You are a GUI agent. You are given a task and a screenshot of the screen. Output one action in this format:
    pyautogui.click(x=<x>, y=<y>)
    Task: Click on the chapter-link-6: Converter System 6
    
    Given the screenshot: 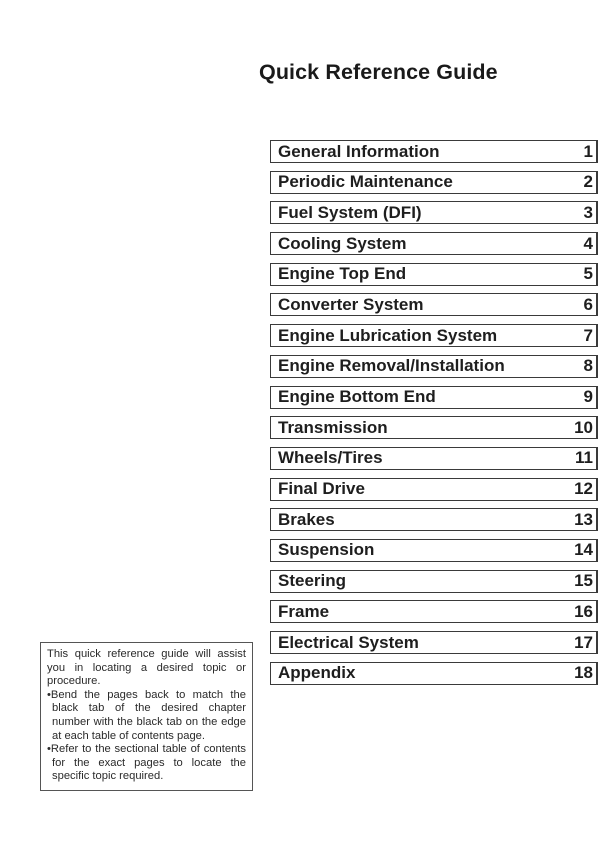 What is the action you would take?
    pyautogui.click(x=434, y=305)
    